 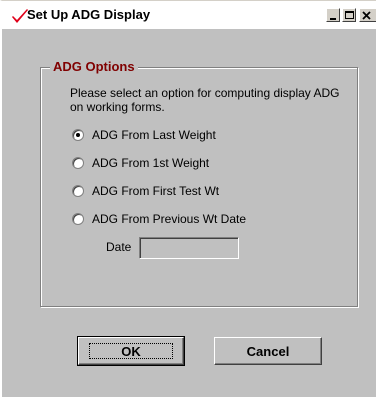 What do you see at coordinates (78, 135) in the screenshot?
I see `radio-button-checked` at bounding box center [78, 135].